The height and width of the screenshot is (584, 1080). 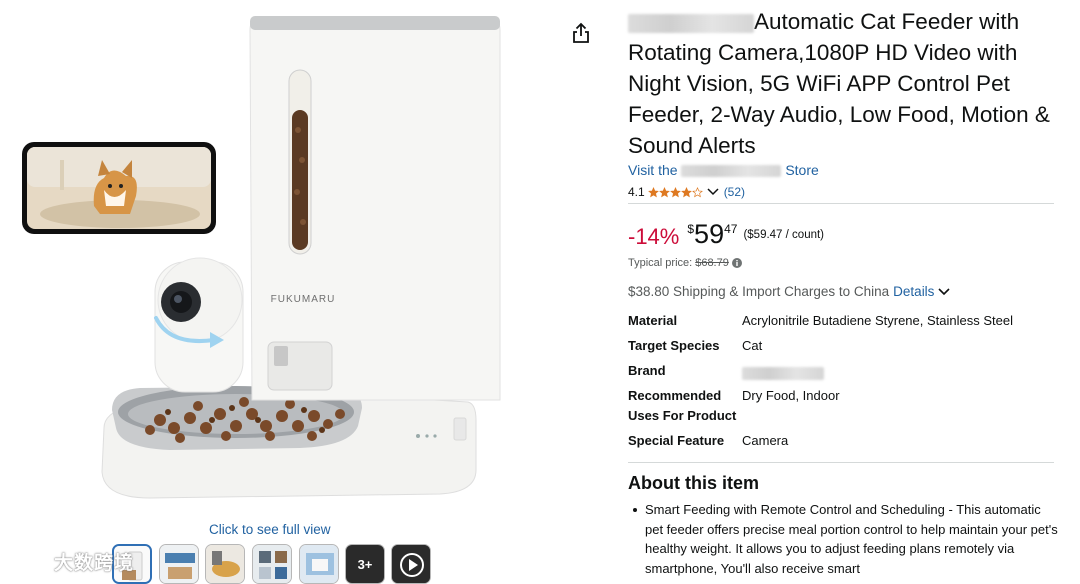 I want to click on spec-label: Material, so click(x=653, y=320).